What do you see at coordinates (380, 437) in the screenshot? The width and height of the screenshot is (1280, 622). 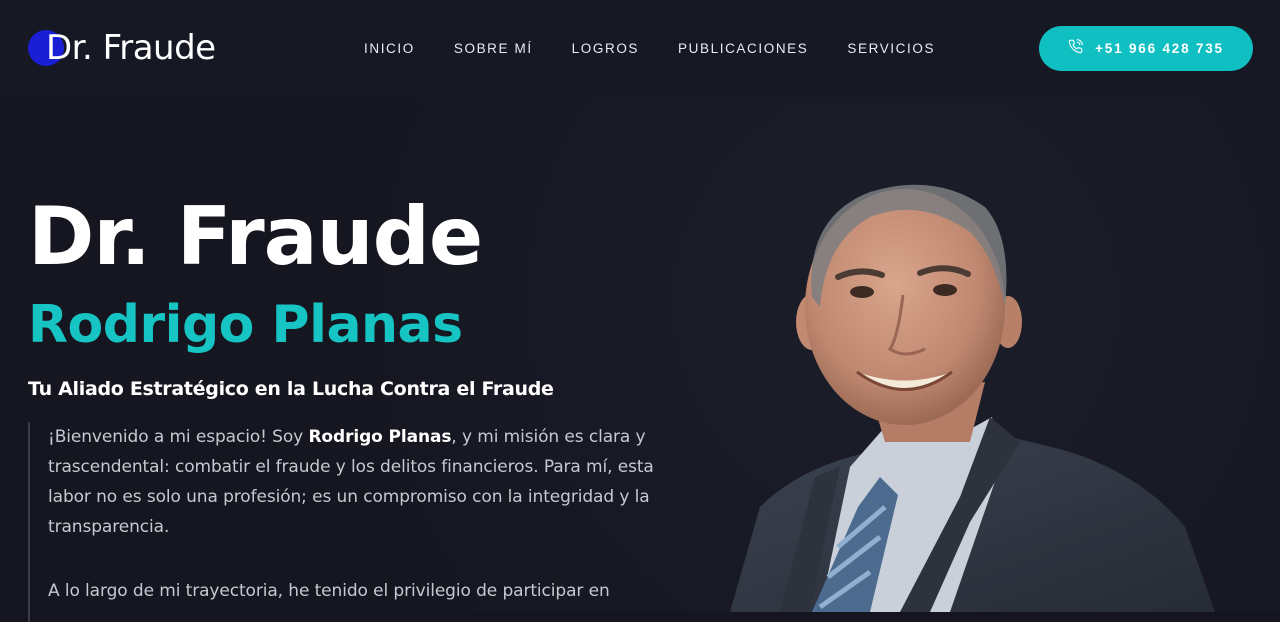 I see `intro-name-bold: Rodrigo Planas` at bounding box center [380, 437].